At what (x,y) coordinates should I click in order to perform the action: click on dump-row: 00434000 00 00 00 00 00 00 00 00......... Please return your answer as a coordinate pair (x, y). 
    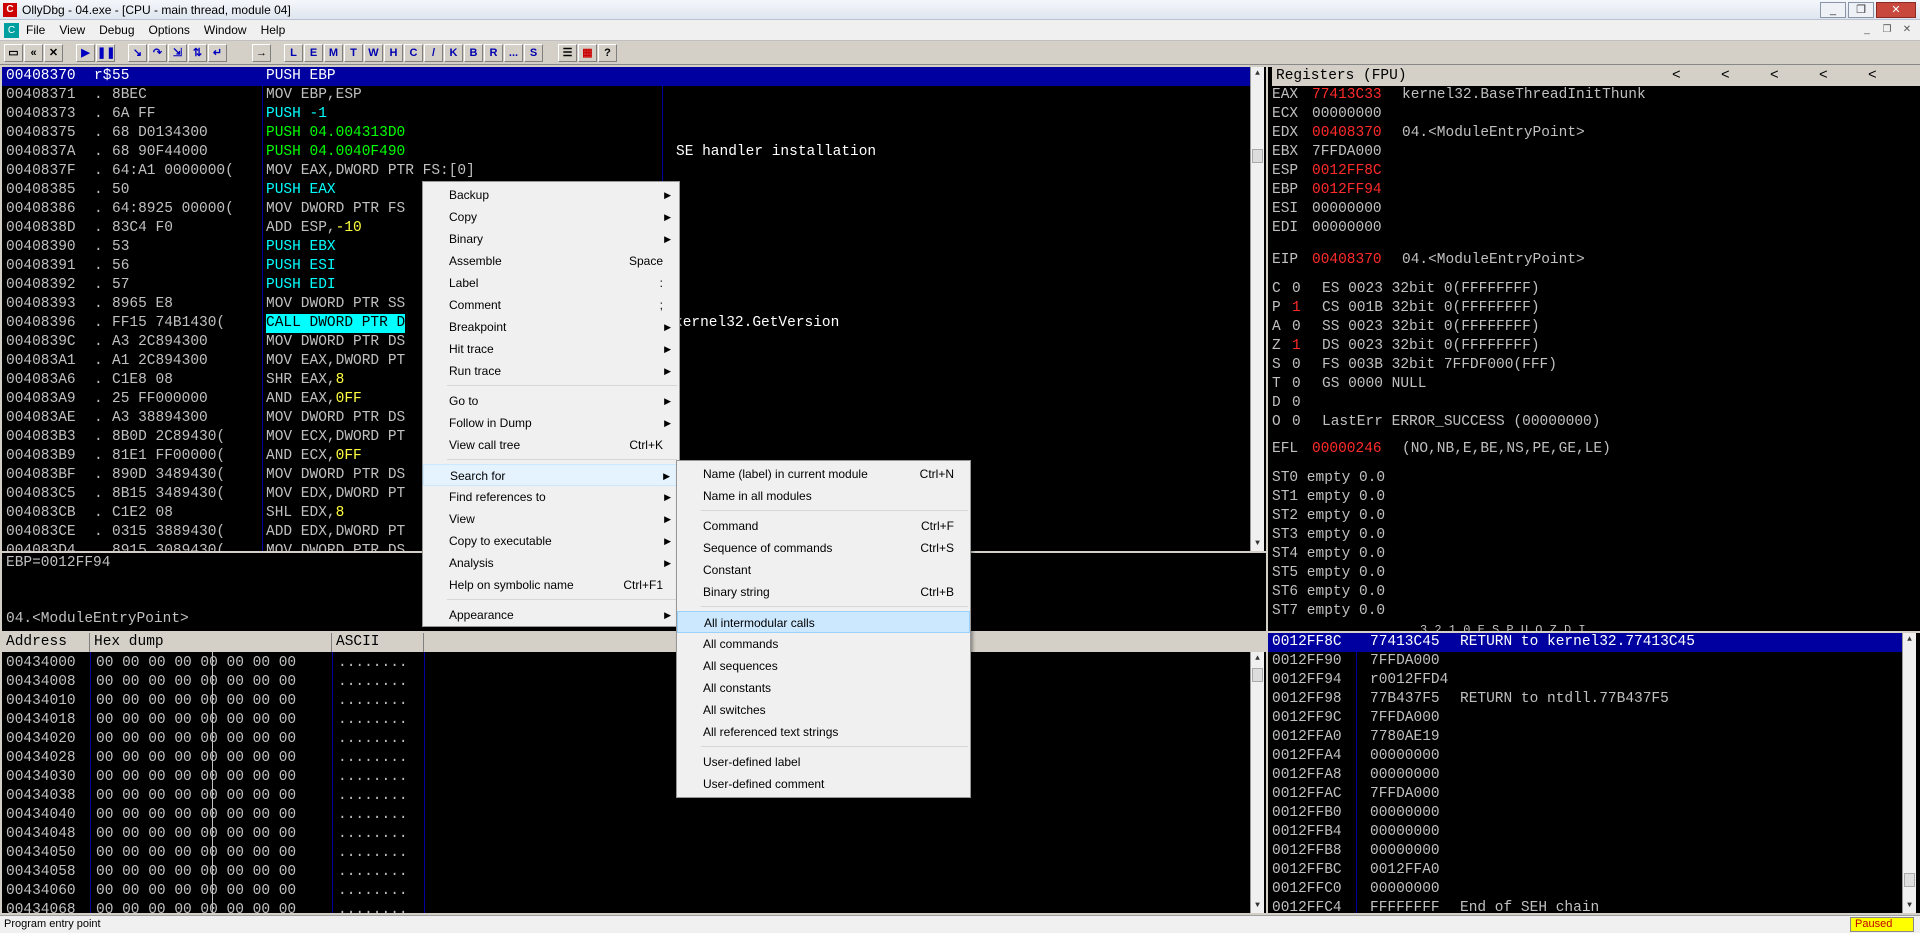
    Looking at the image, I should click on (626, 663).